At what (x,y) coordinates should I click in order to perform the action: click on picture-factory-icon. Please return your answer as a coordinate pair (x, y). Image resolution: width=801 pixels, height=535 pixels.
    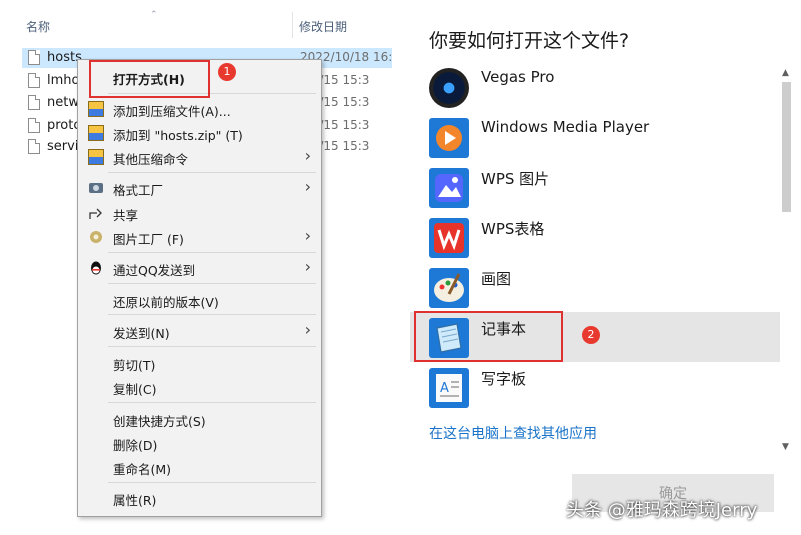
    Looking at the image, I should click on (96, 237).